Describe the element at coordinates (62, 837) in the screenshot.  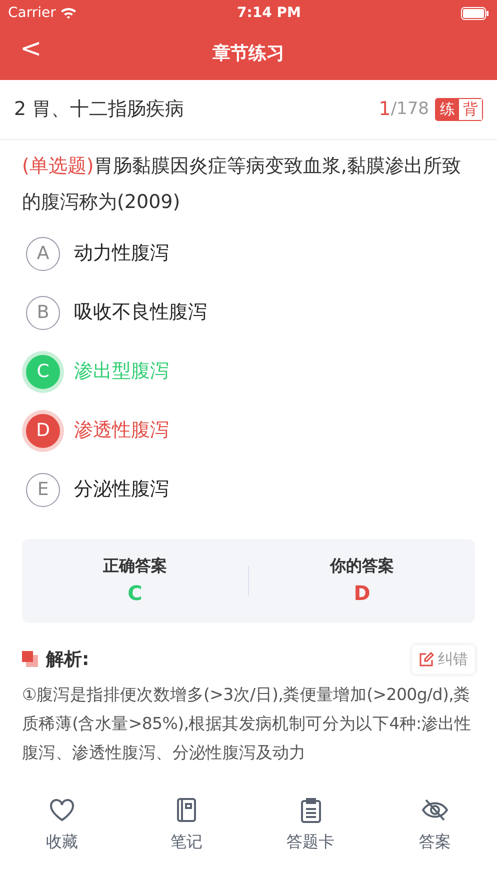
I see `tab-bar-item: 收藏` at that location.